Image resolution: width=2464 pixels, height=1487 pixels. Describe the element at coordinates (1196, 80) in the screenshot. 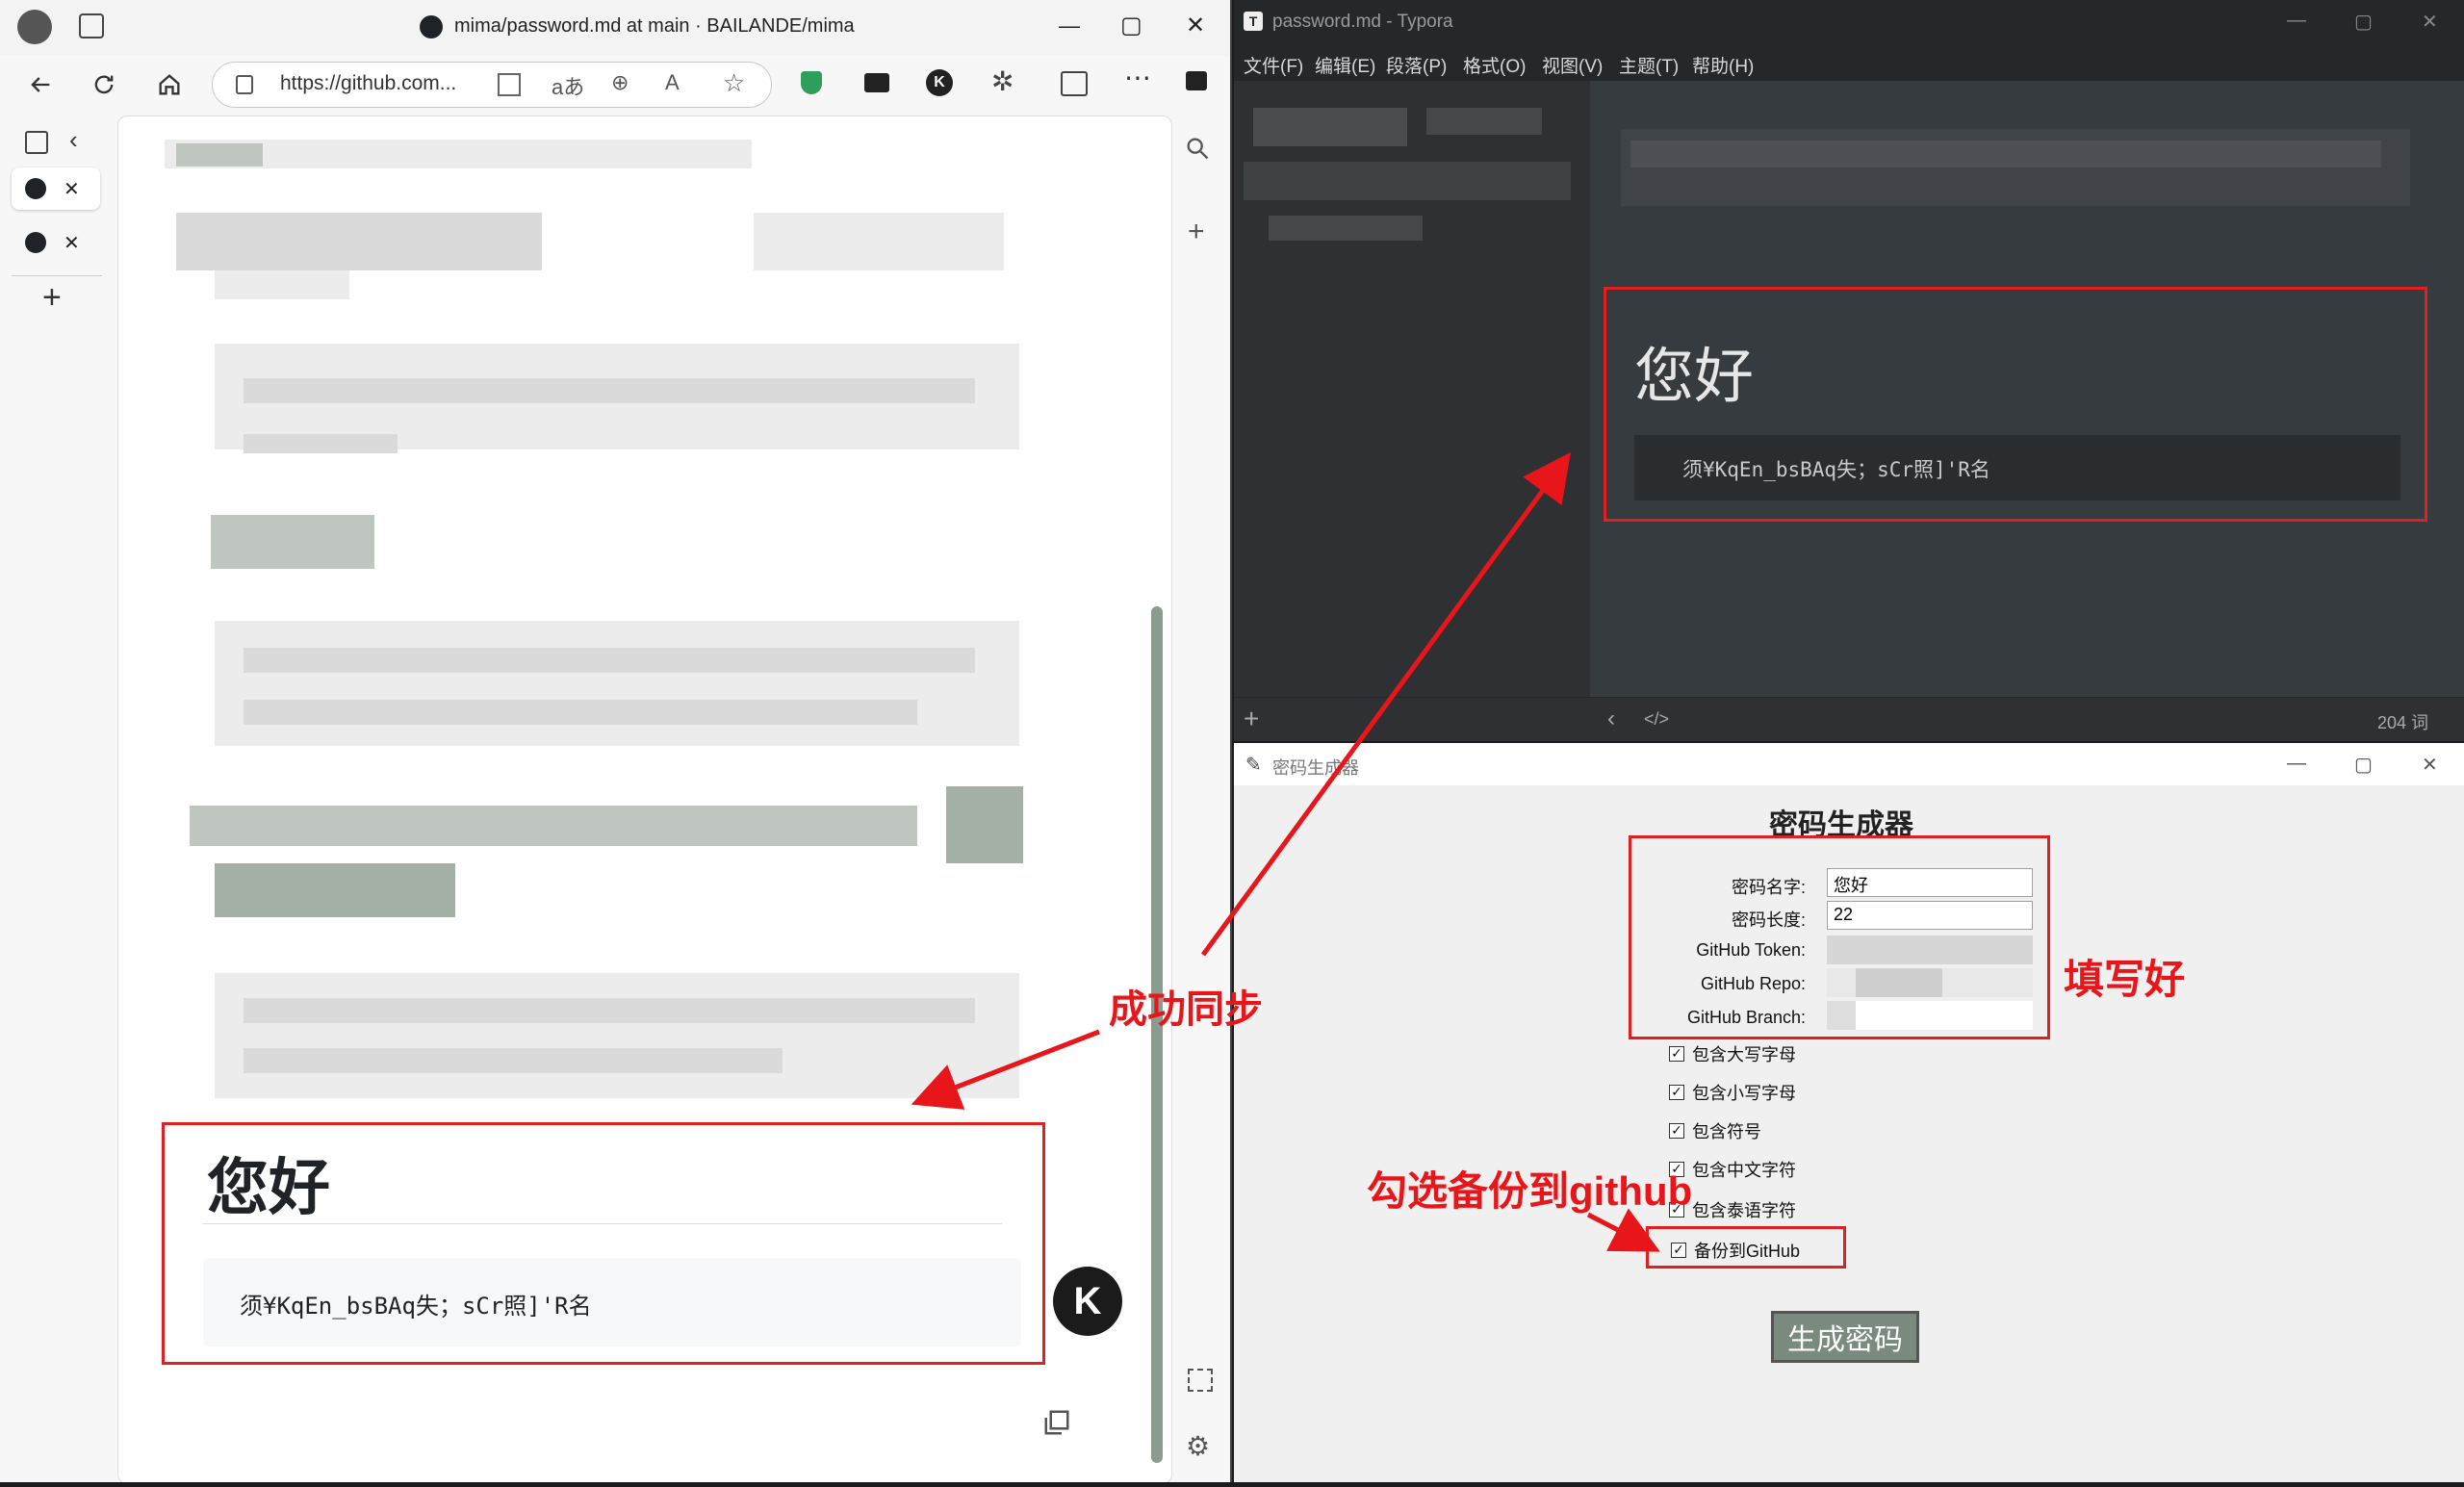

I see `sidebar-toggle-icon` at that location.